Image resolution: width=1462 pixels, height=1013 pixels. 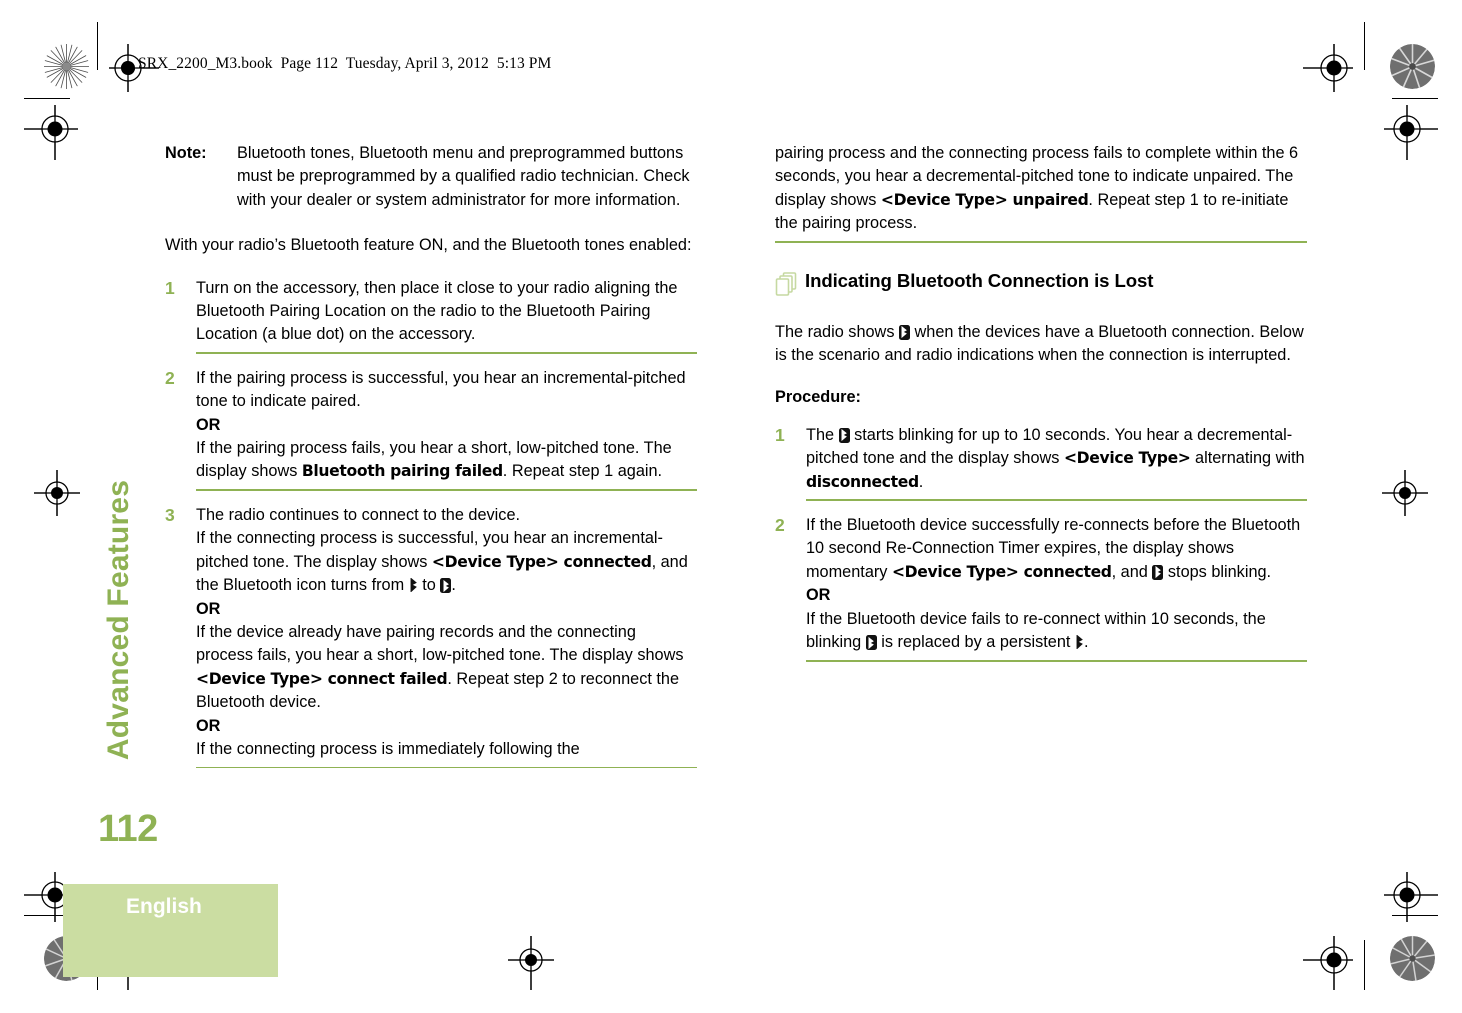 What do you see at coordinates (984, 199) in the screenshot?
I see `lcd-string: <Device Type> unpaired` at bounding box center [984, 199].